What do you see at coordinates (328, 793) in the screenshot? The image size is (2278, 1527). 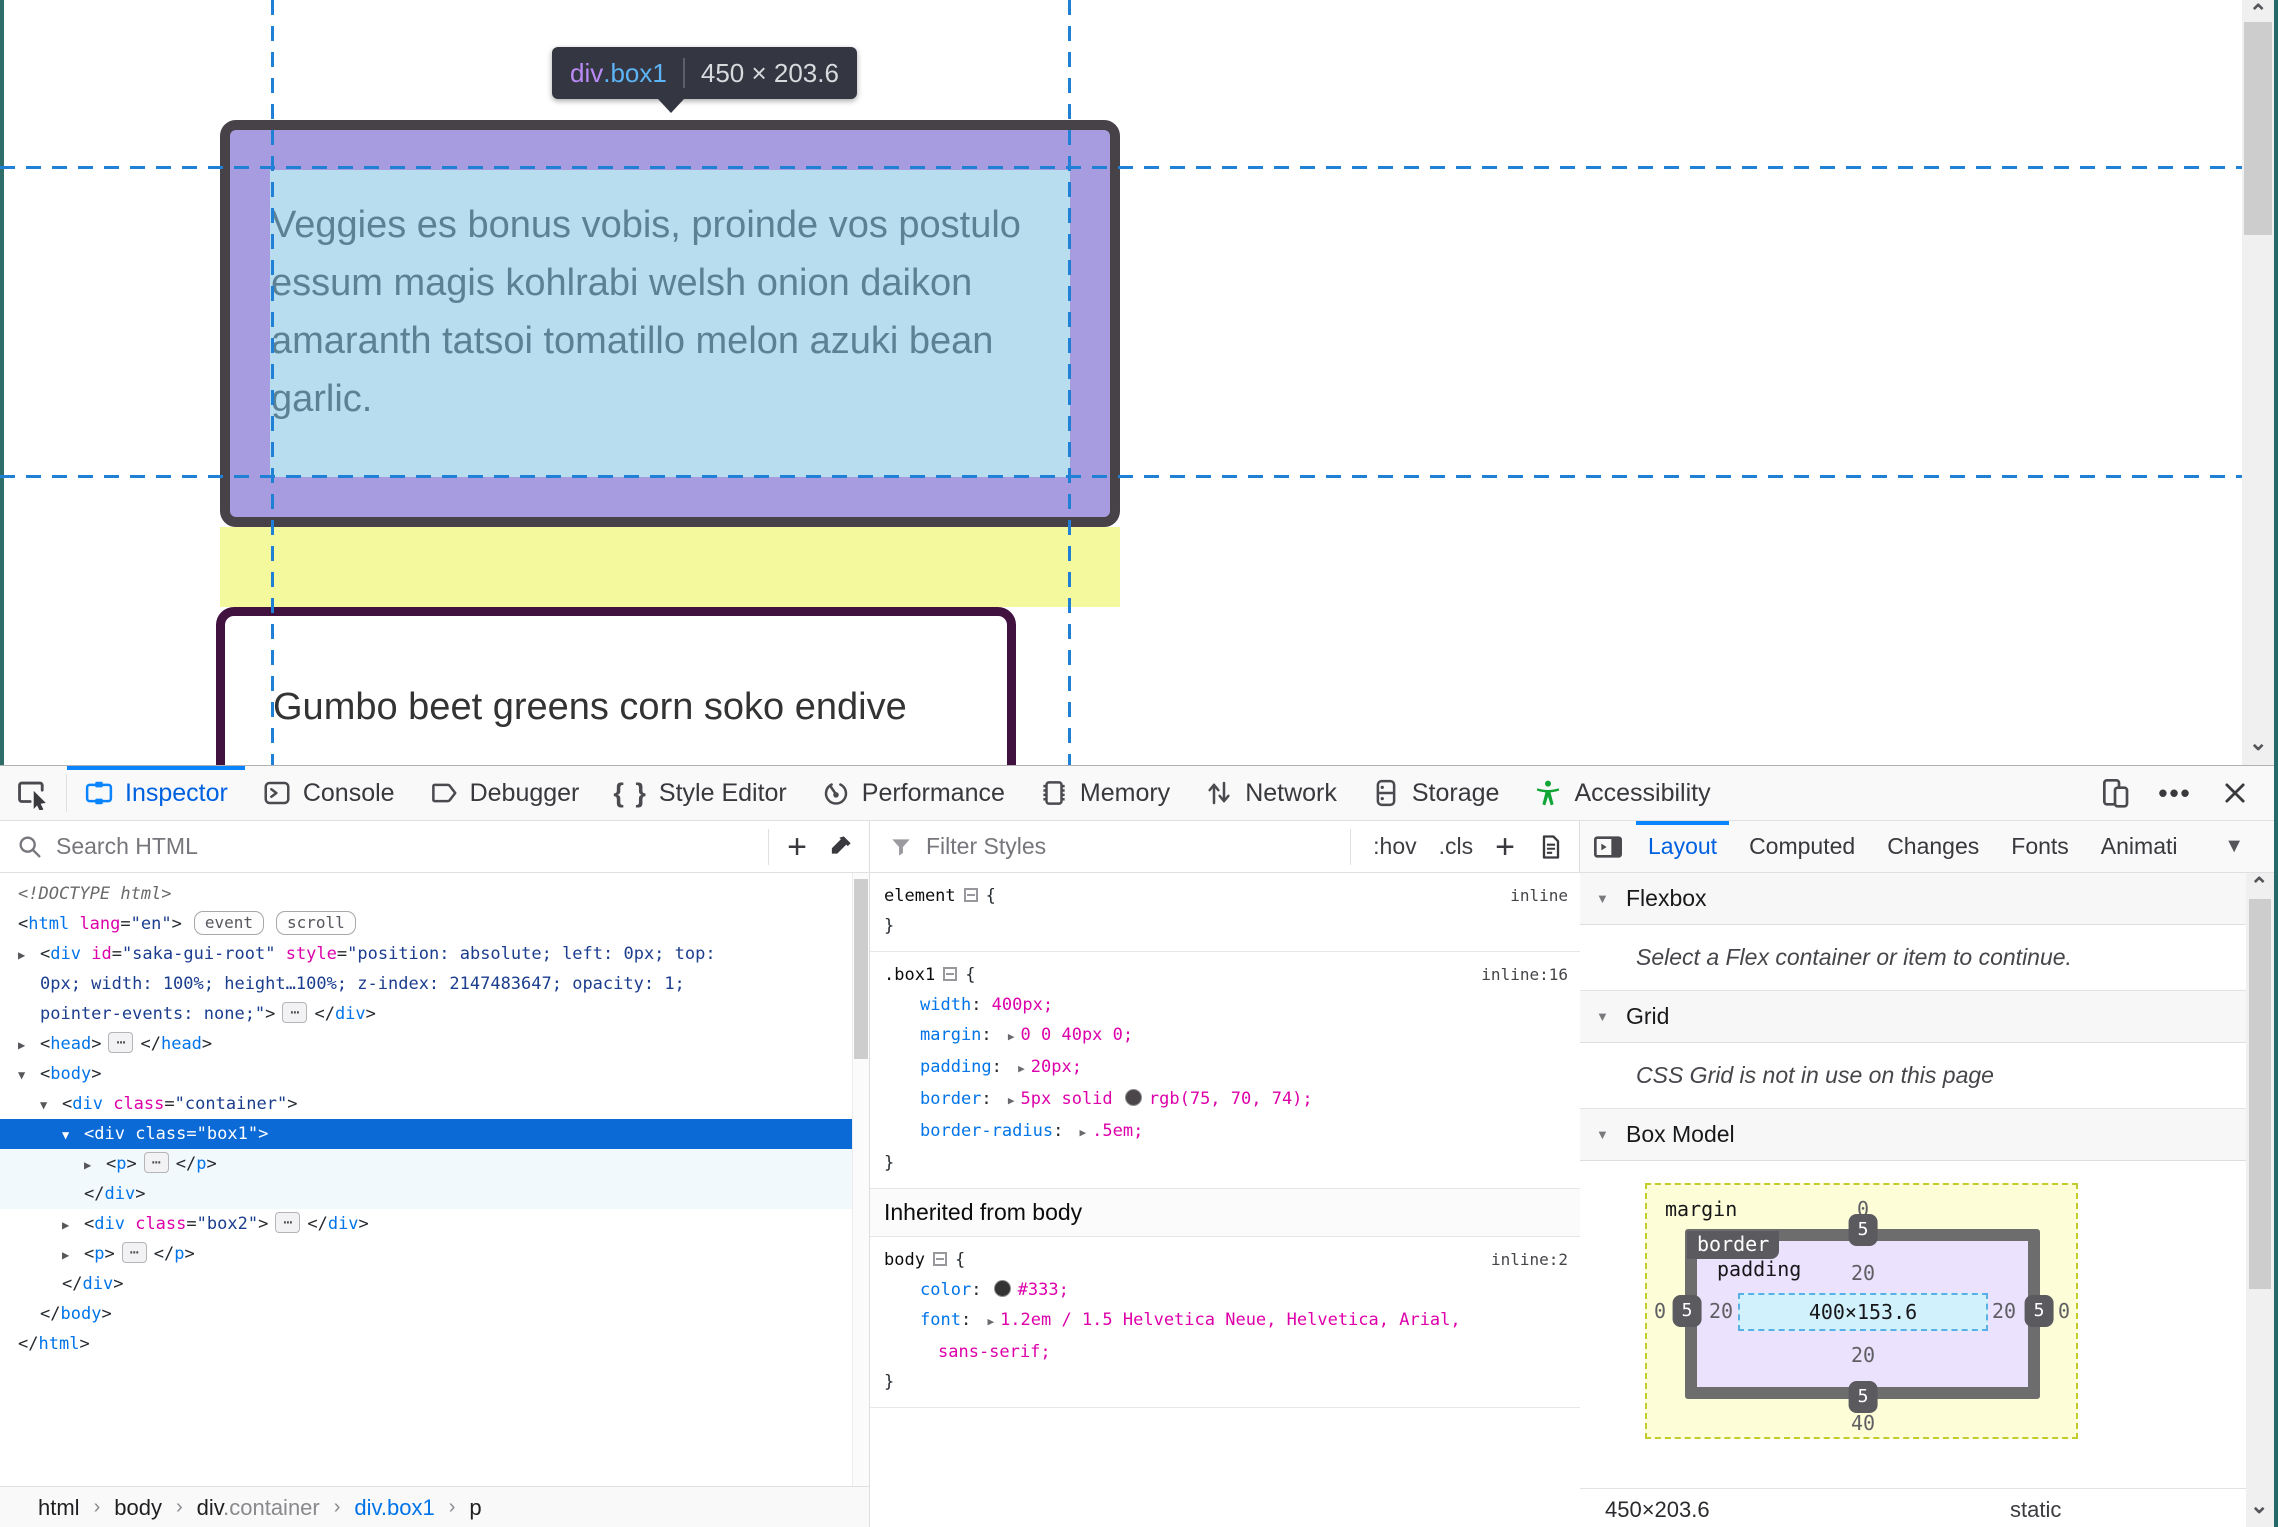 I see `devtools-tab-console: Console` at bounding box center [328, 793].